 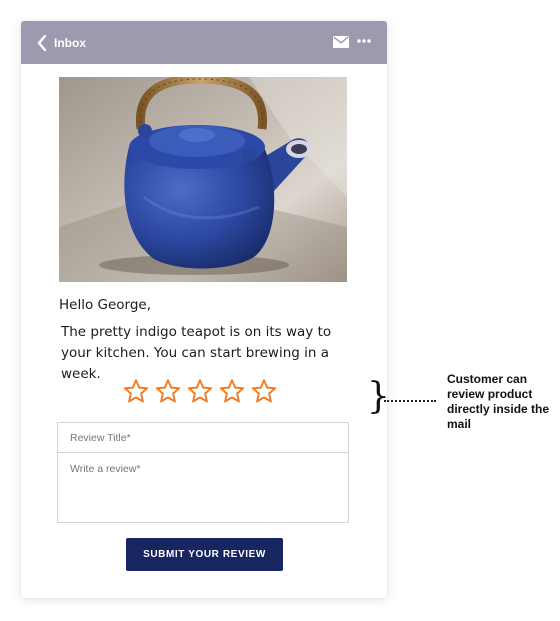 What do you see at coordinates (364, 41) in the screenshot?
I see `more-horizontal-icon` at bounding box center [364, 41].